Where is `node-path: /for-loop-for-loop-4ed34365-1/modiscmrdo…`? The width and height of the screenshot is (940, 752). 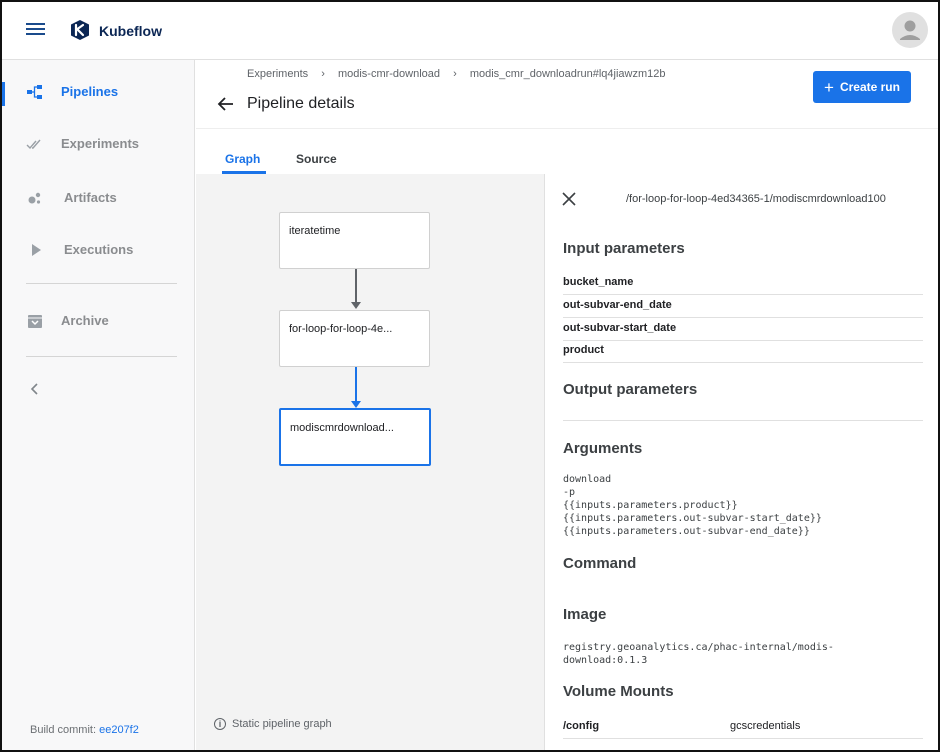
node-path: /for-loop-for-loop-4ed34365-1/modiscmrdo… is located at coordinates (756, 199).